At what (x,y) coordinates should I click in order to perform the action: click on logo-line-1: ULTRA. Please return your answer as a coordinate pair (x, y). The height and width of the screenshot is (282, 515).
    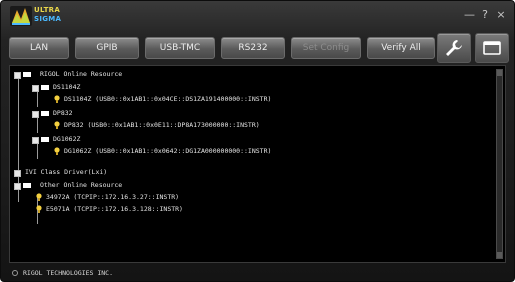
    Looking at the image, I should click on (47, 10).